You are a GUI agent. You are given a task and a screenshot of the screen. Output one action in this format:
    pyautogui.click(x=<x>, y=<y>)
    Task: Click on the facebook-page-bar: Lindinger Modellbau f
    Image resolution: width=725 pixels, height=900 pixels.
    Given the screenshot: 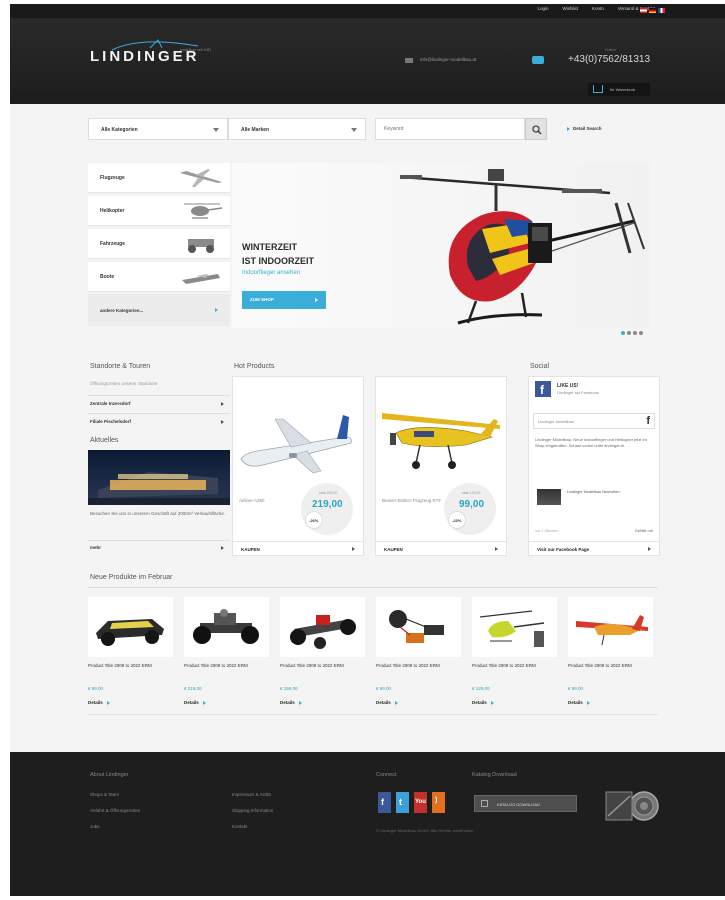 What is the action you would take?
    pyautogui.click(x=594, y=421)
    